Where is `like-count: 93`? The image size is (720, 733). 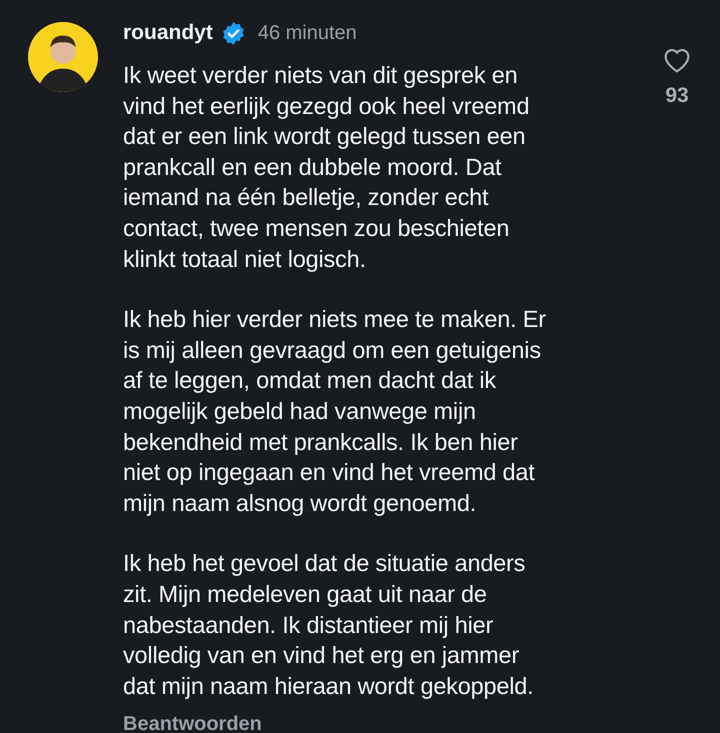 like-count: 93 is located at coordinates (677, 96).